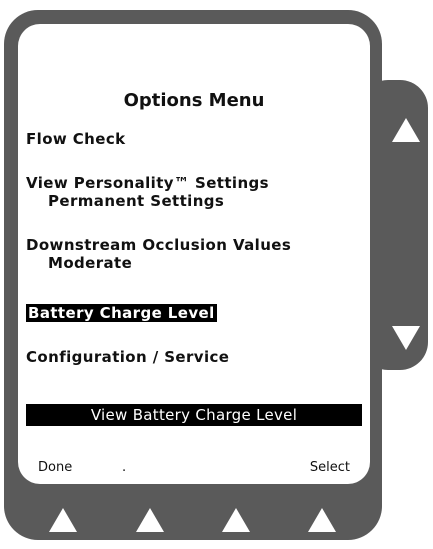  I want to click on menu-item-configuration-service: Configuration / Service, so click(127, 357).